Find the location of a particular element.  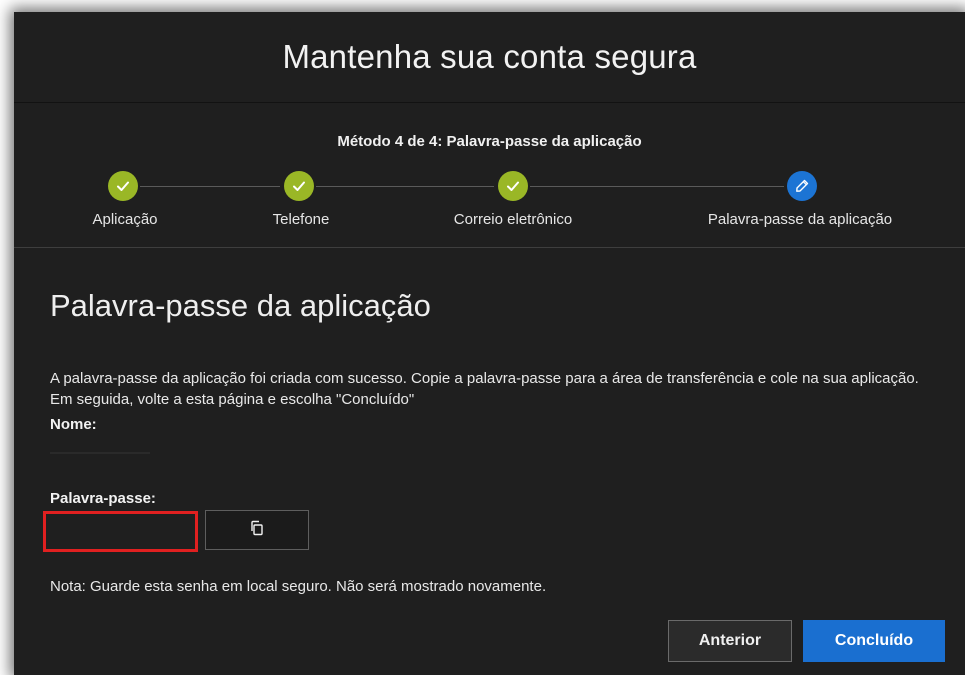

step-label-telefone: Telefone is located at coordinates (301, 219).